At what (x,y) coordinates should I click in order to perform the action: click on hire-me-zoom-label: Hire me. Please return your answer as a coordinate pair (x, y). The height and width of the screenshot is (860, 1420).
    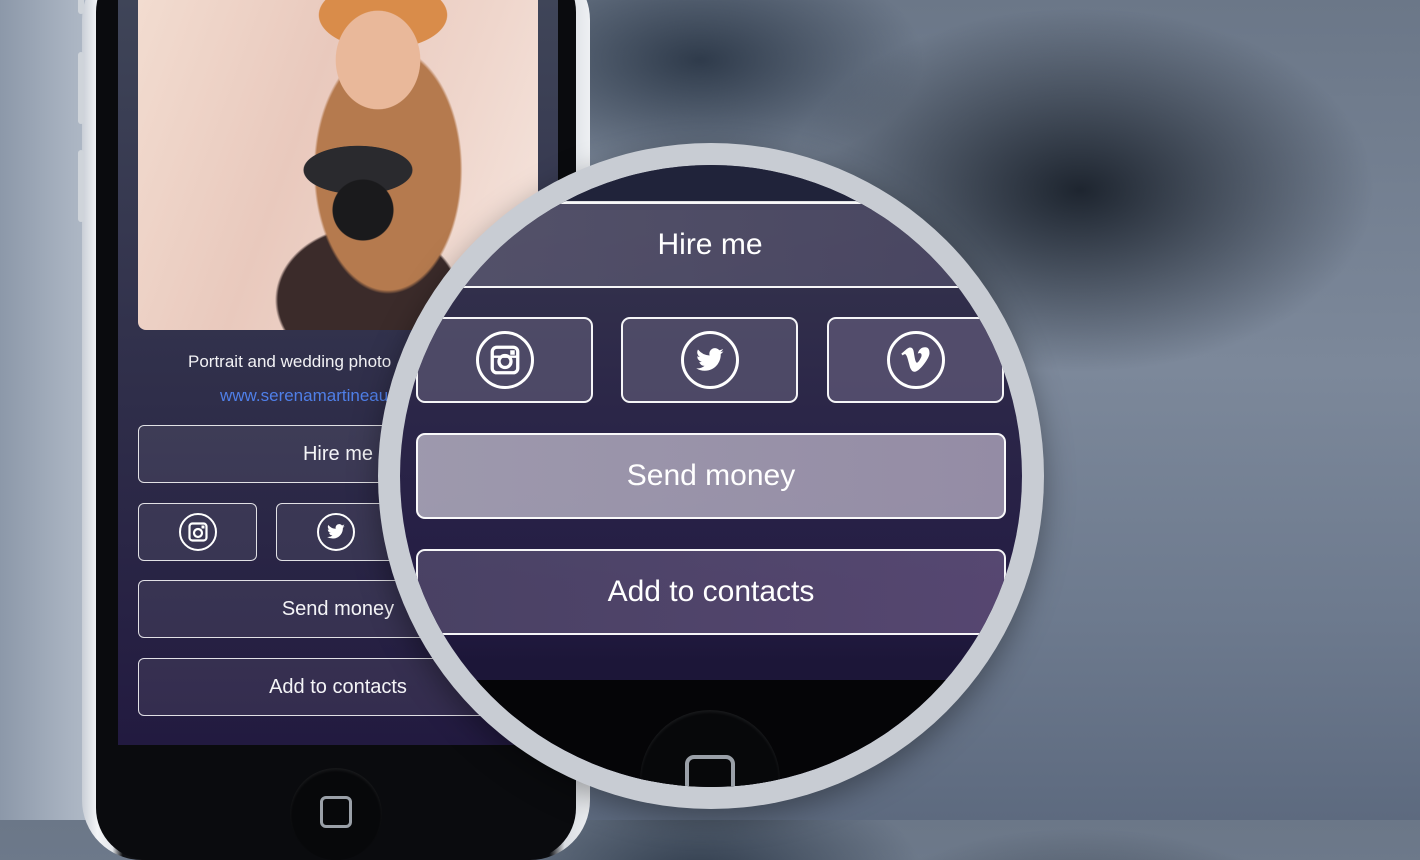
    Looking at the image, I should click on (710, 244).